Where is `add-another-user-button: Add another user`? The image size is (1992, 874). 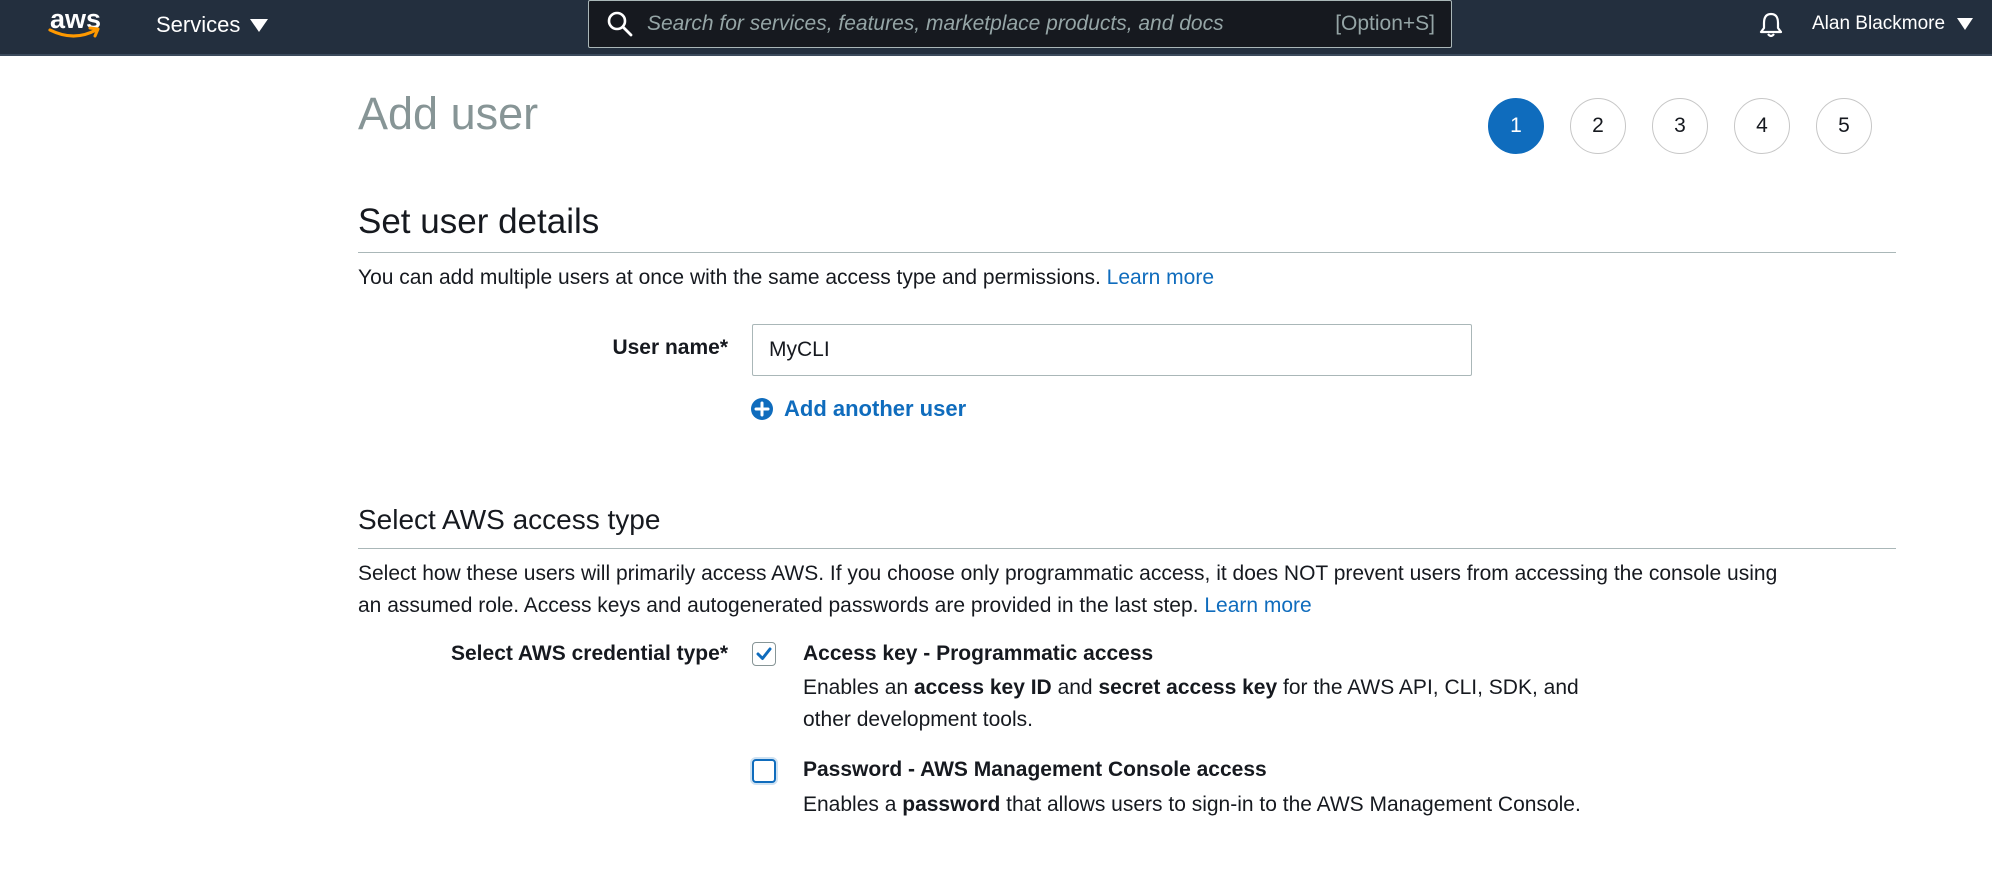
add-another-user-button: Add another user is located at coordinates (858, 409).